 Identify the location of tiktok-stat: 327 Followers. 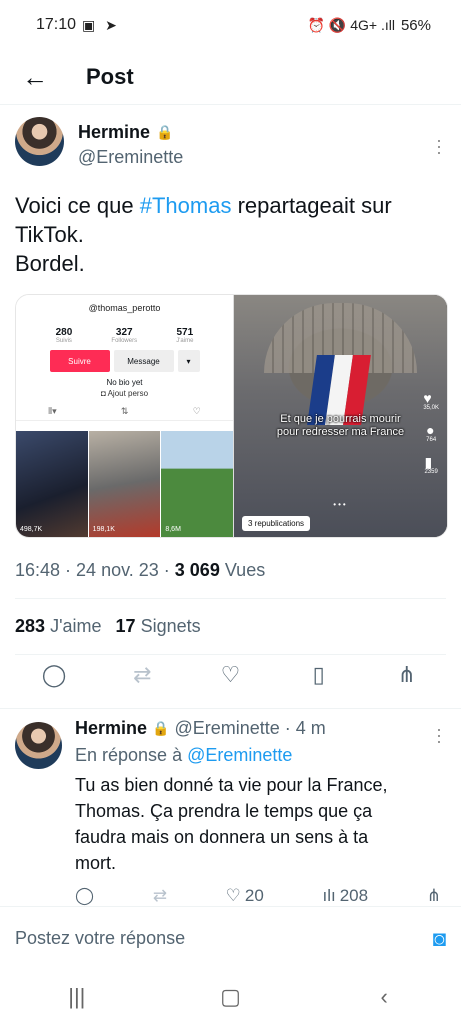
(124, 335).